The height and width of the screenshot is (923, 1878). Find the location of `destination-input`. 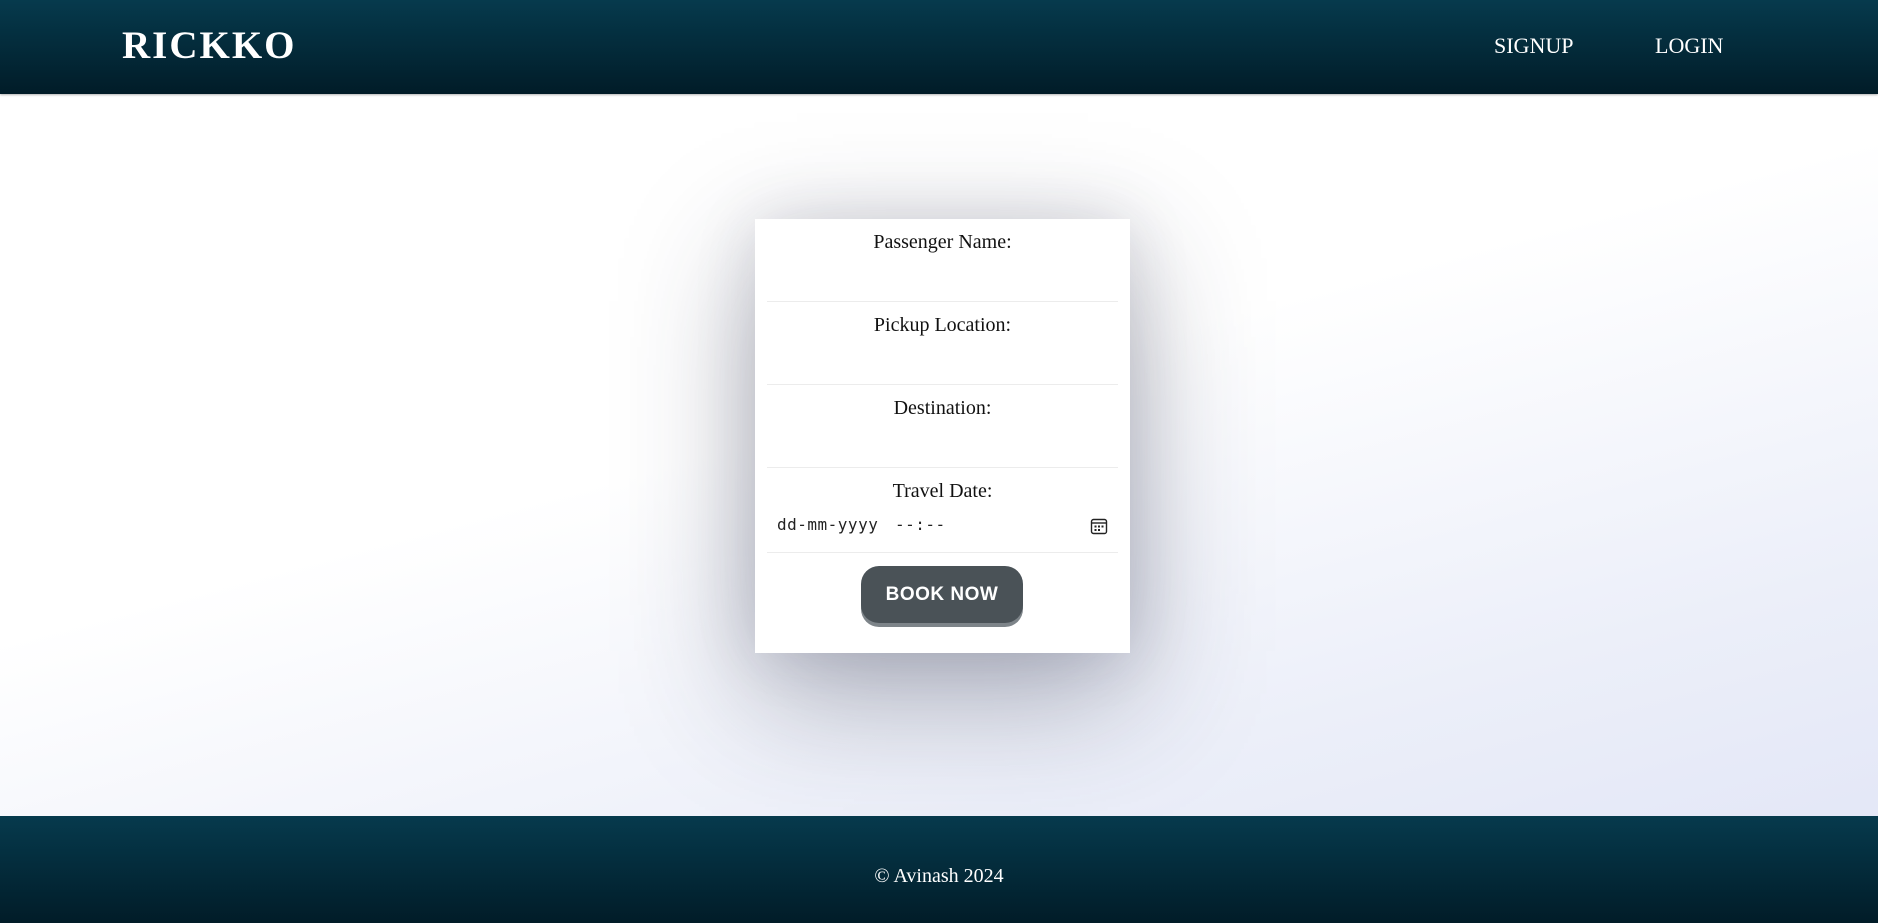

destination-input is located at coordinates (942, 445).